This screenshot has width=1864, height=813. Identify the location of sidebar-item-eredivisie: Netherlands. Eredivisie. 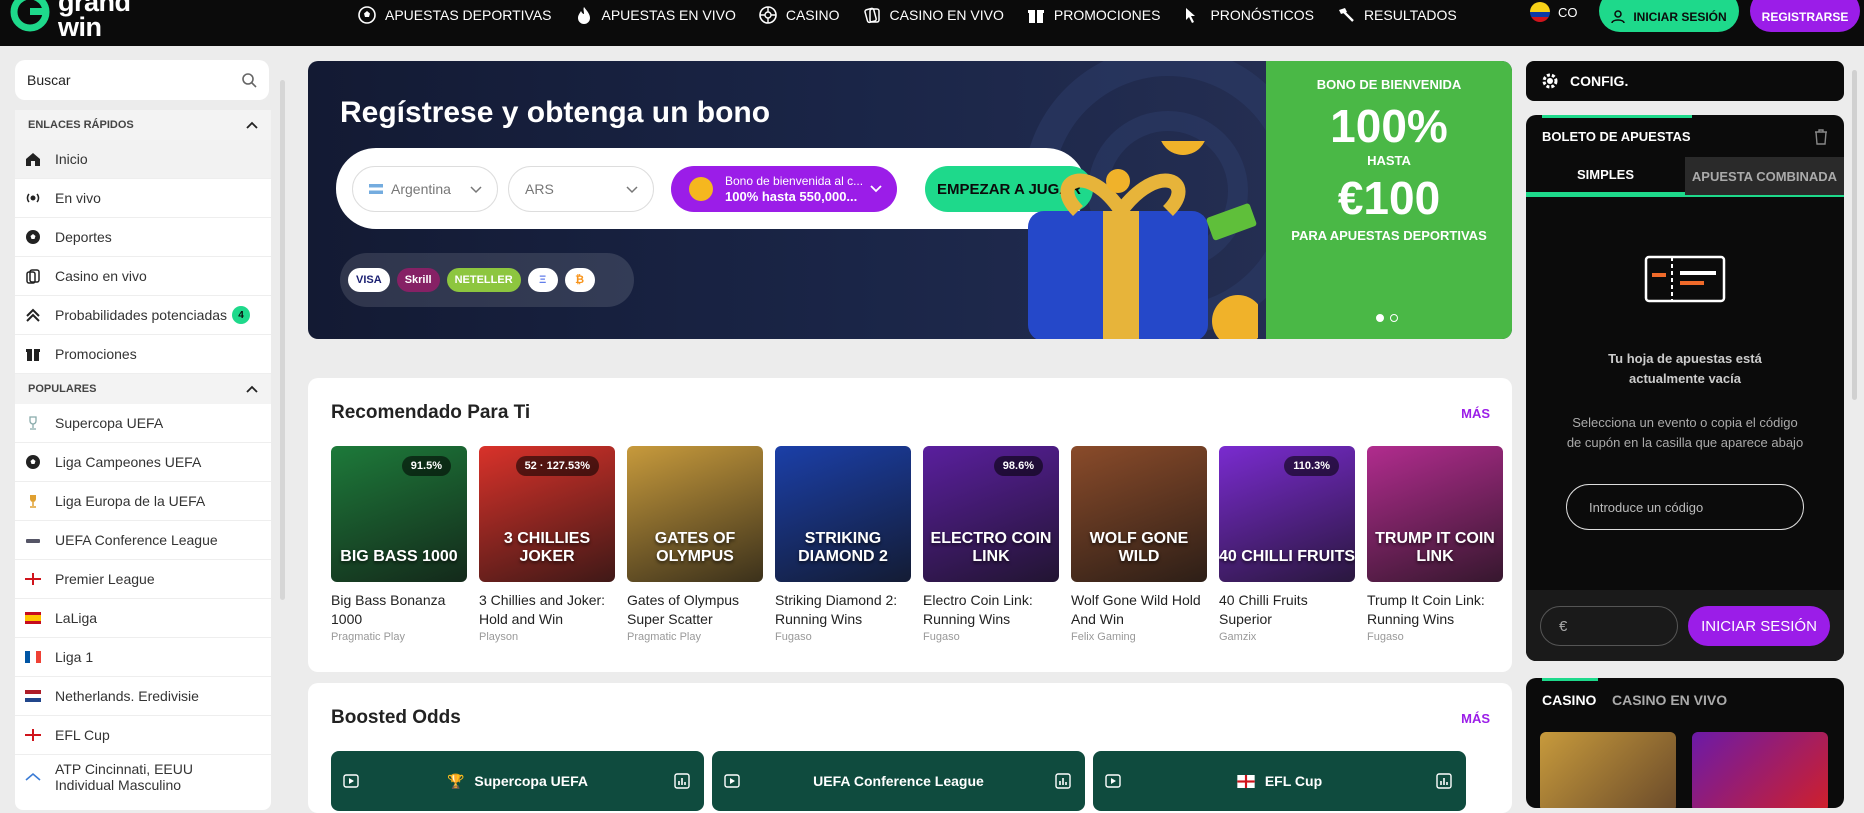
(143, 696).